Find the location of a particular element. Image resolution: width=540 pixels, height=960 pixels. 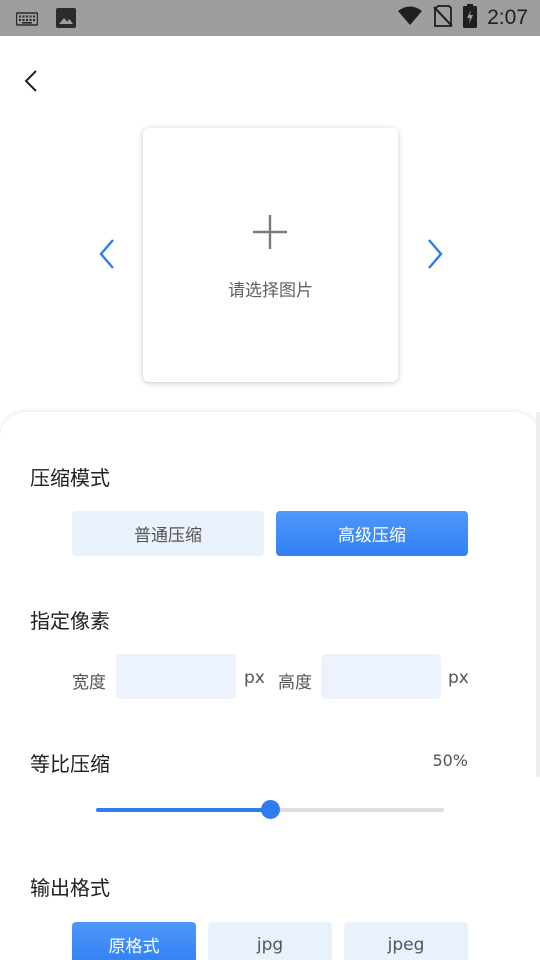

wifi-icon is located at coordinates (410, 18).